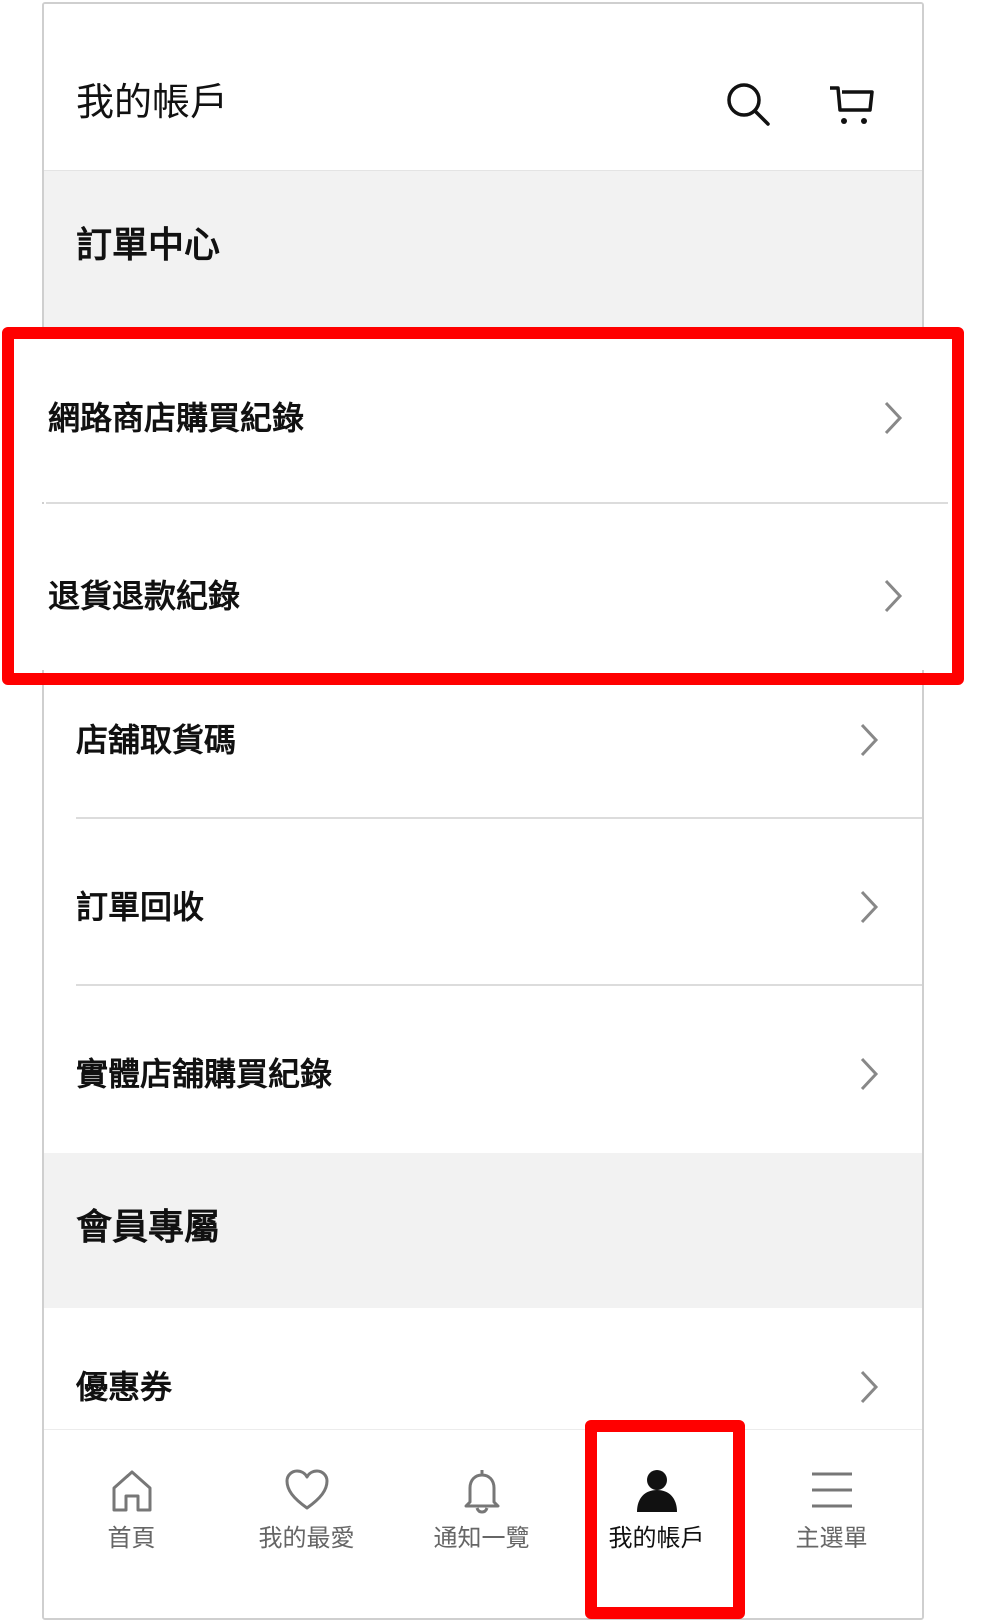  Describe the element at coordinates (483, 1069) in the screenshot. I see `list-item-physical-store-purchases: 實體店舖購買紀錄` at that location.